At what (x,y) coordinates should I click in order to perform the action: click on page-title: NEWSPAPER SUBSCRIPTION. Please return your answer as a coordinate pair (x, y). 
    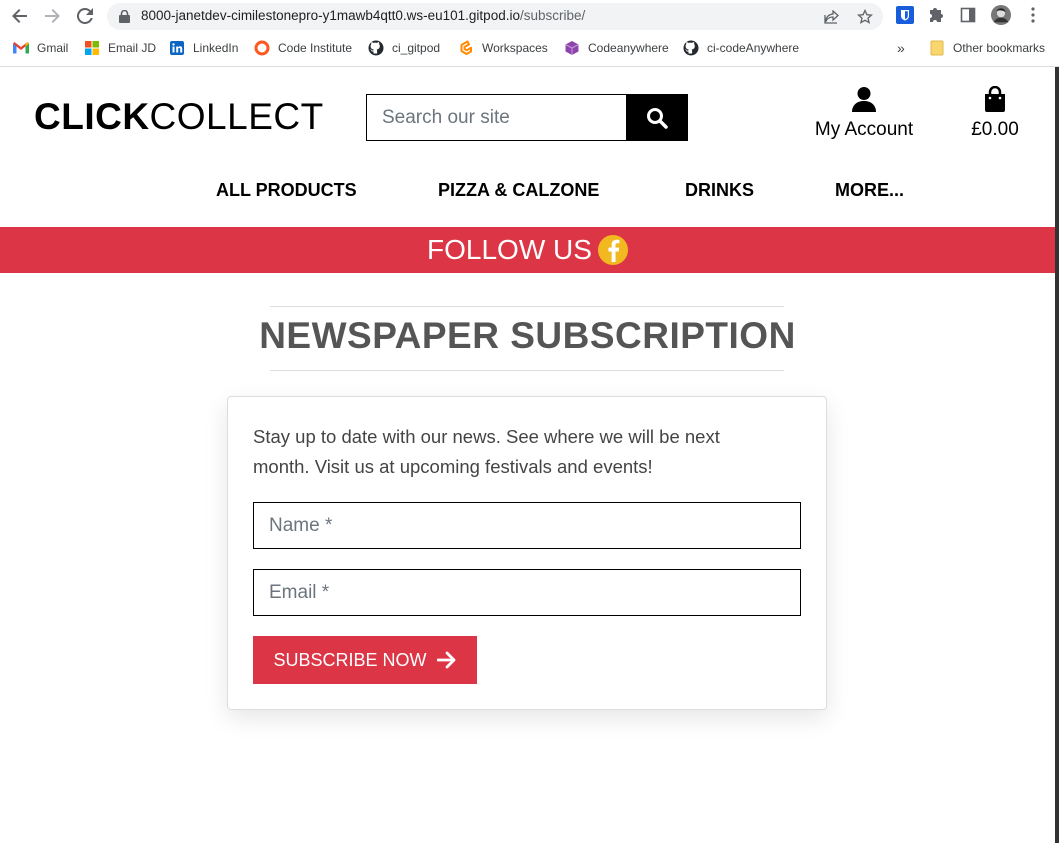
    Looking at the image, I should click on (527, 335).